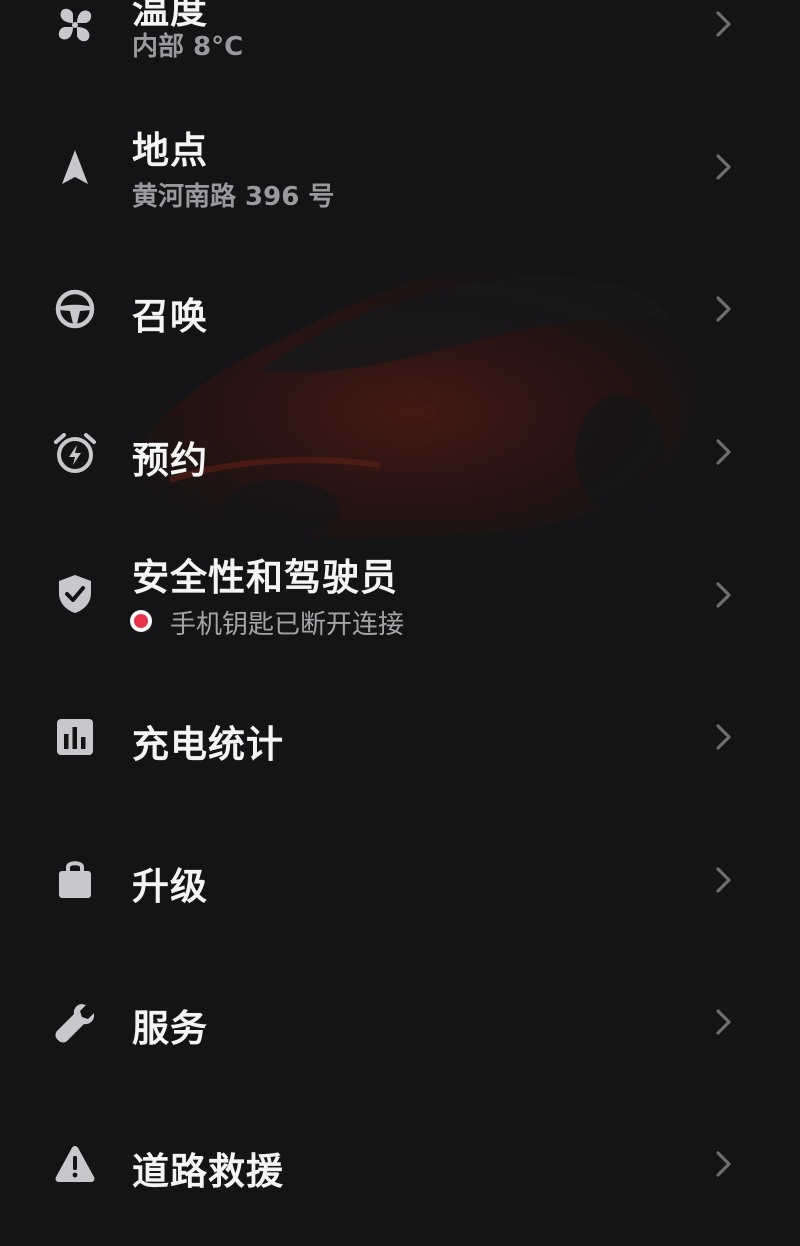 The width and height of the screenshot is (800, 1246). What do you see at coordinates (75, 453) in the screenshot?
I see `alarm-clock-bolt-icon` at bounding box center [75, 453].